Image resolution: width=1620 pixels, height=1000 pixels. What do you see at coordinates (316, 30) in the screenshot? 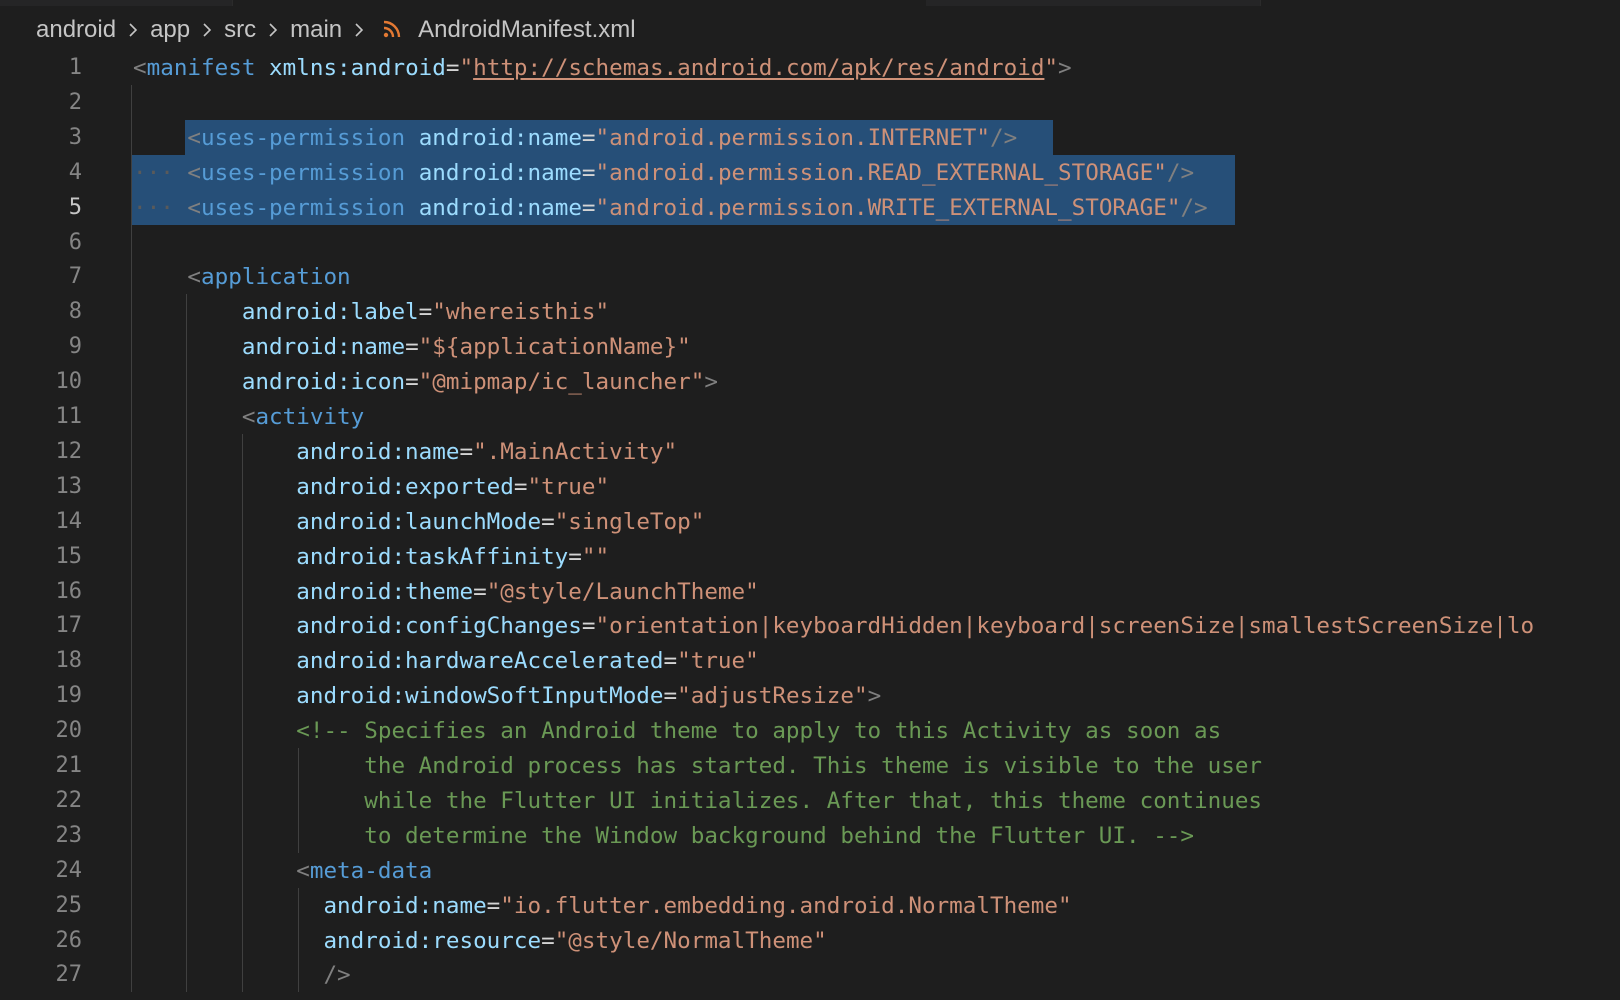
I see `breadcrumb-item-main: main` at bounding box center [316, 30].